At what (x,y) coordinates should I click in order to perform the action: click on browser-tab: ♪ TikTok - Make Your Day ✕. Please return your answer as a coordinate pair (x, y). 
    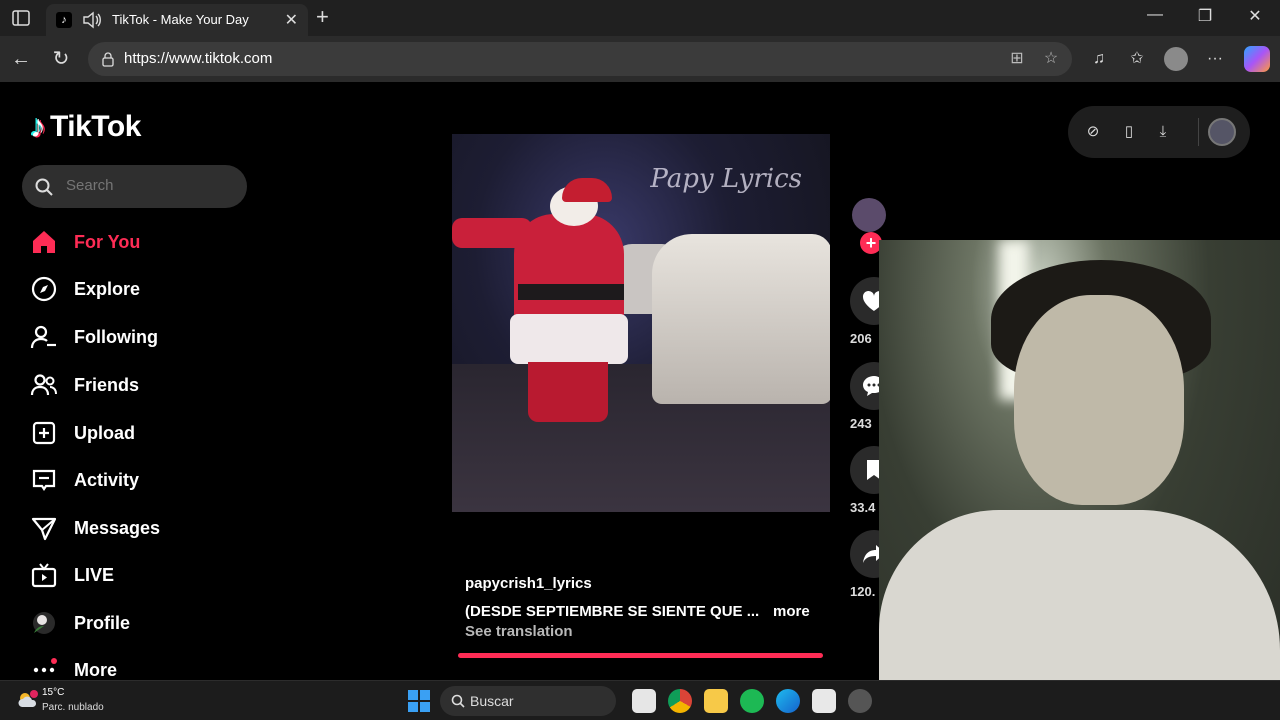
    Looking at the image, I should click on (177, 20).